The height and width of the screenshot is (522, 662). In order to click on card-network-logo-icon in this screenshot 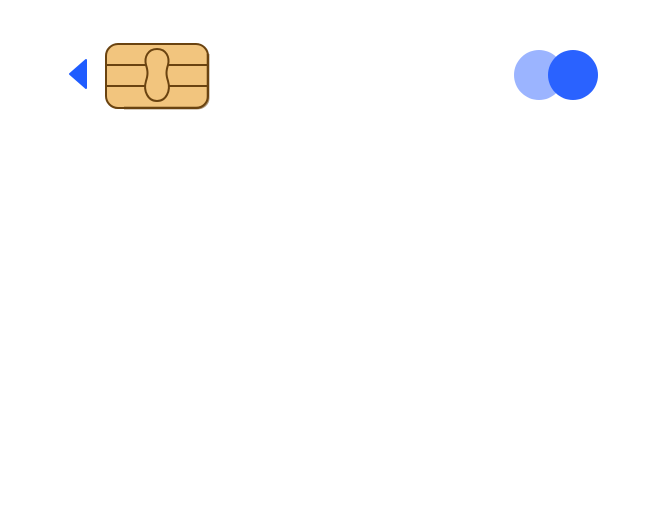, I will do `click(557, 75)`.